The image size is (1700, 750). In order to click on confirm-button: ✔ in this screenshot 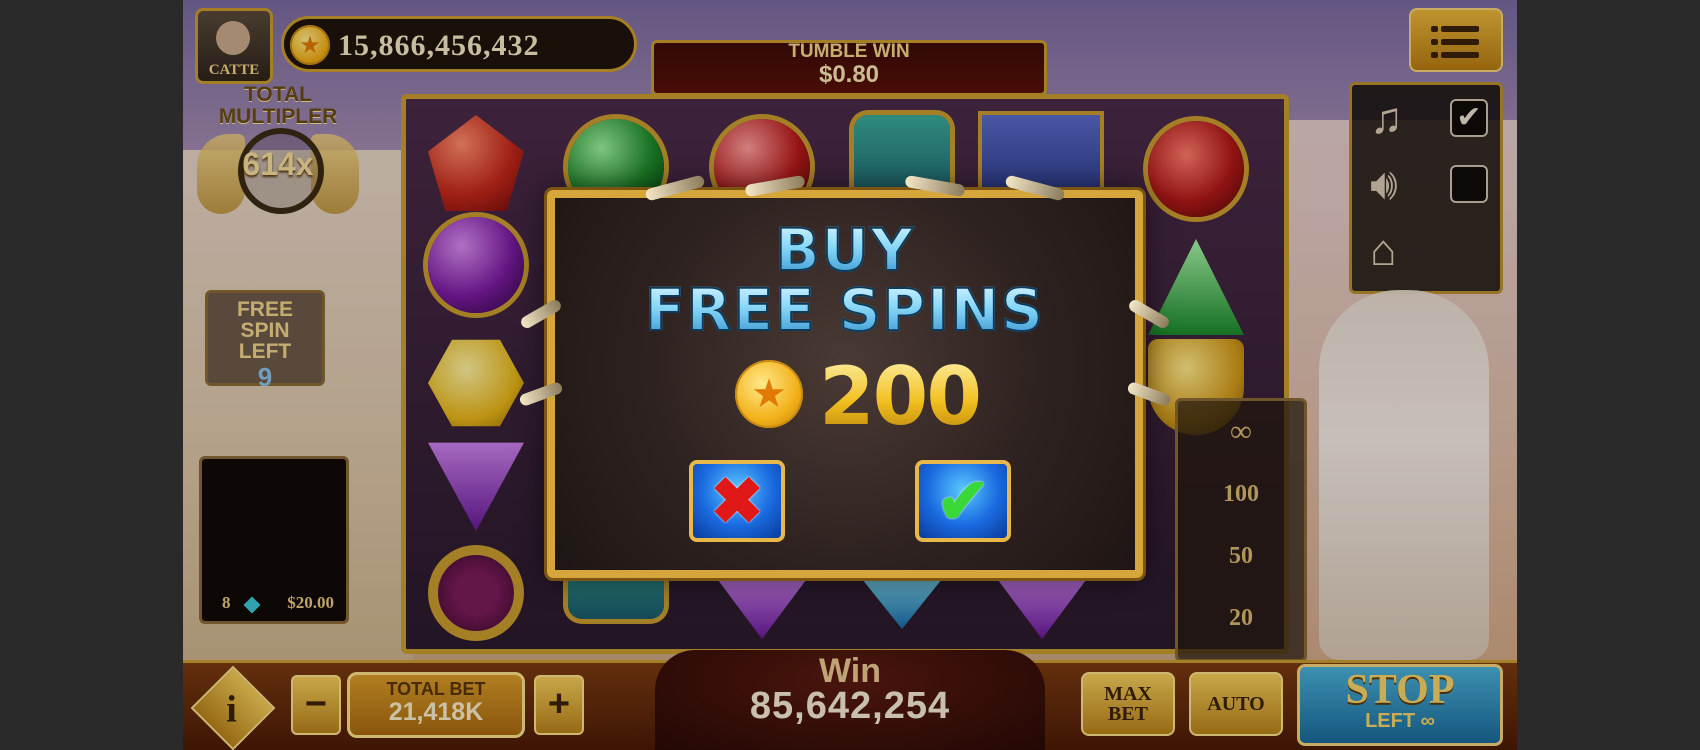, I will do `click(963, 501)`.